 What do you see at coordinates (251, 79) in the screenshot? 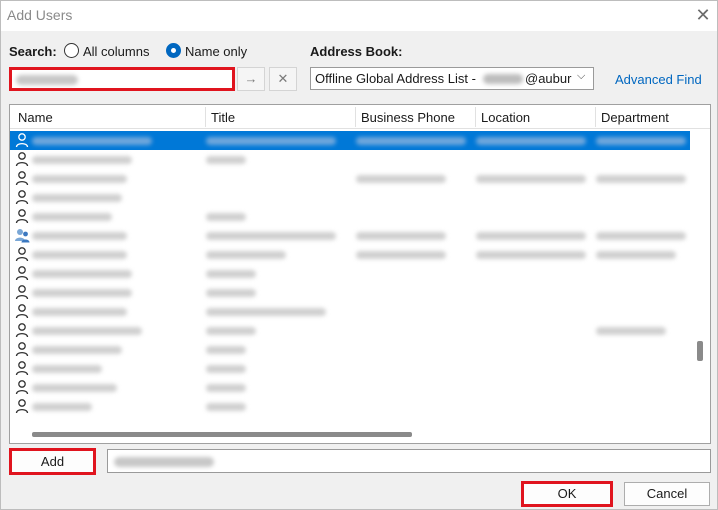
I see `go-button: →` at bounding box center [251, 79].